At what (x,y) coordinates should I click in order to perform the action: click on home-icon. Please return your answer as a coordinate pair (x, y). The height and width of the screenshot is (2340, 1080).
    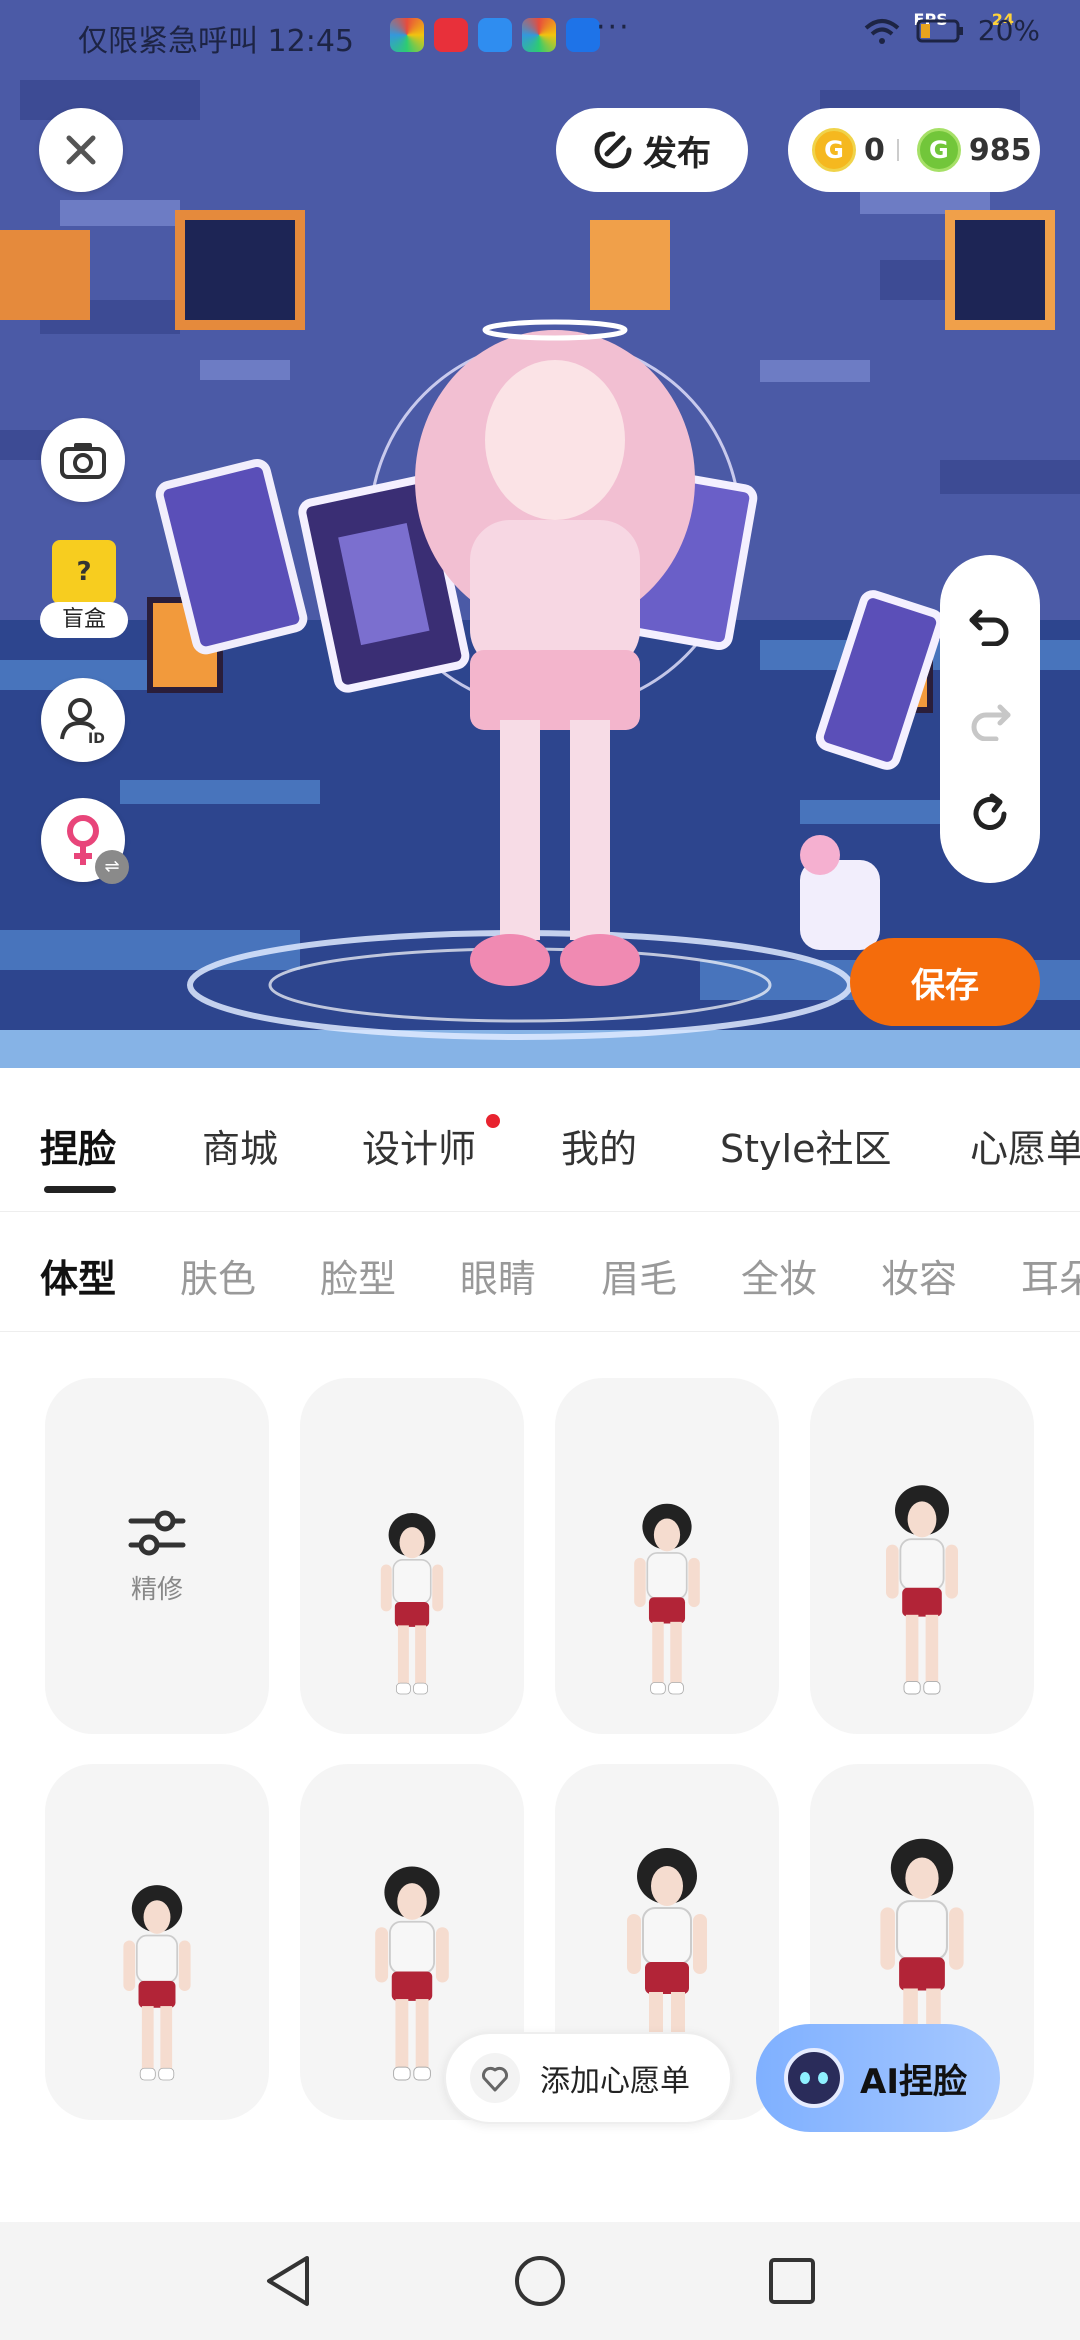
    Looking at the image, I should click on (540, 2281).